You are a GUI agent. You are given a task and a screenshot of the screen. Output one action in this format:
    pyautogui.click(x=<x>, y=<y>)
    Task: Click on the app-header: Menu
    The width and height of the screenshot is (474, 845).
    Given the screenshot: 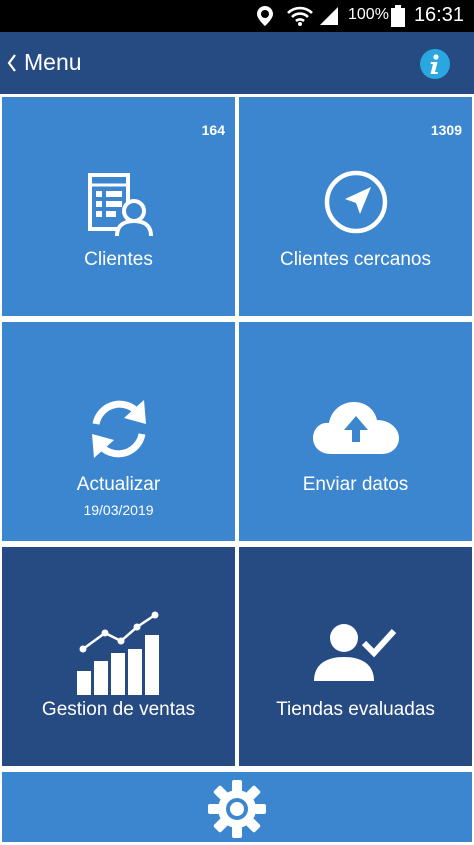 What is the action you would take?
    pyautogui.click(x=237, y=63)
    